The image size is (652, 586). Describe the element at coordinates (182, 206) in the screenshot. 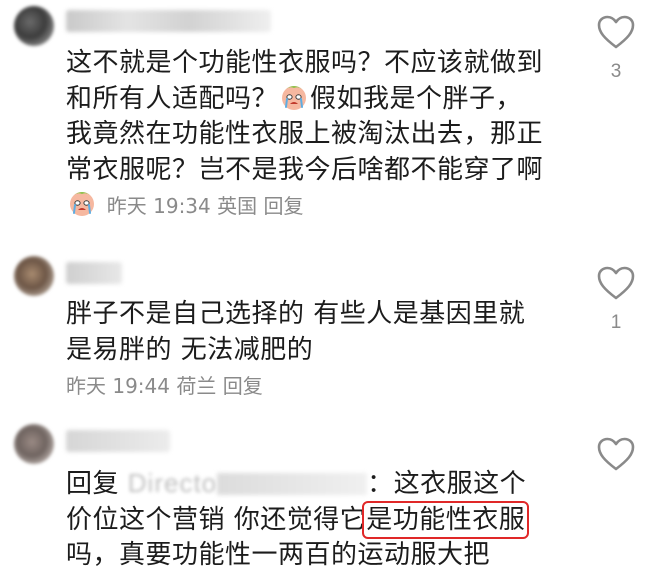

I see `timestamp-location: 昨天 19:34 英国` at that location.